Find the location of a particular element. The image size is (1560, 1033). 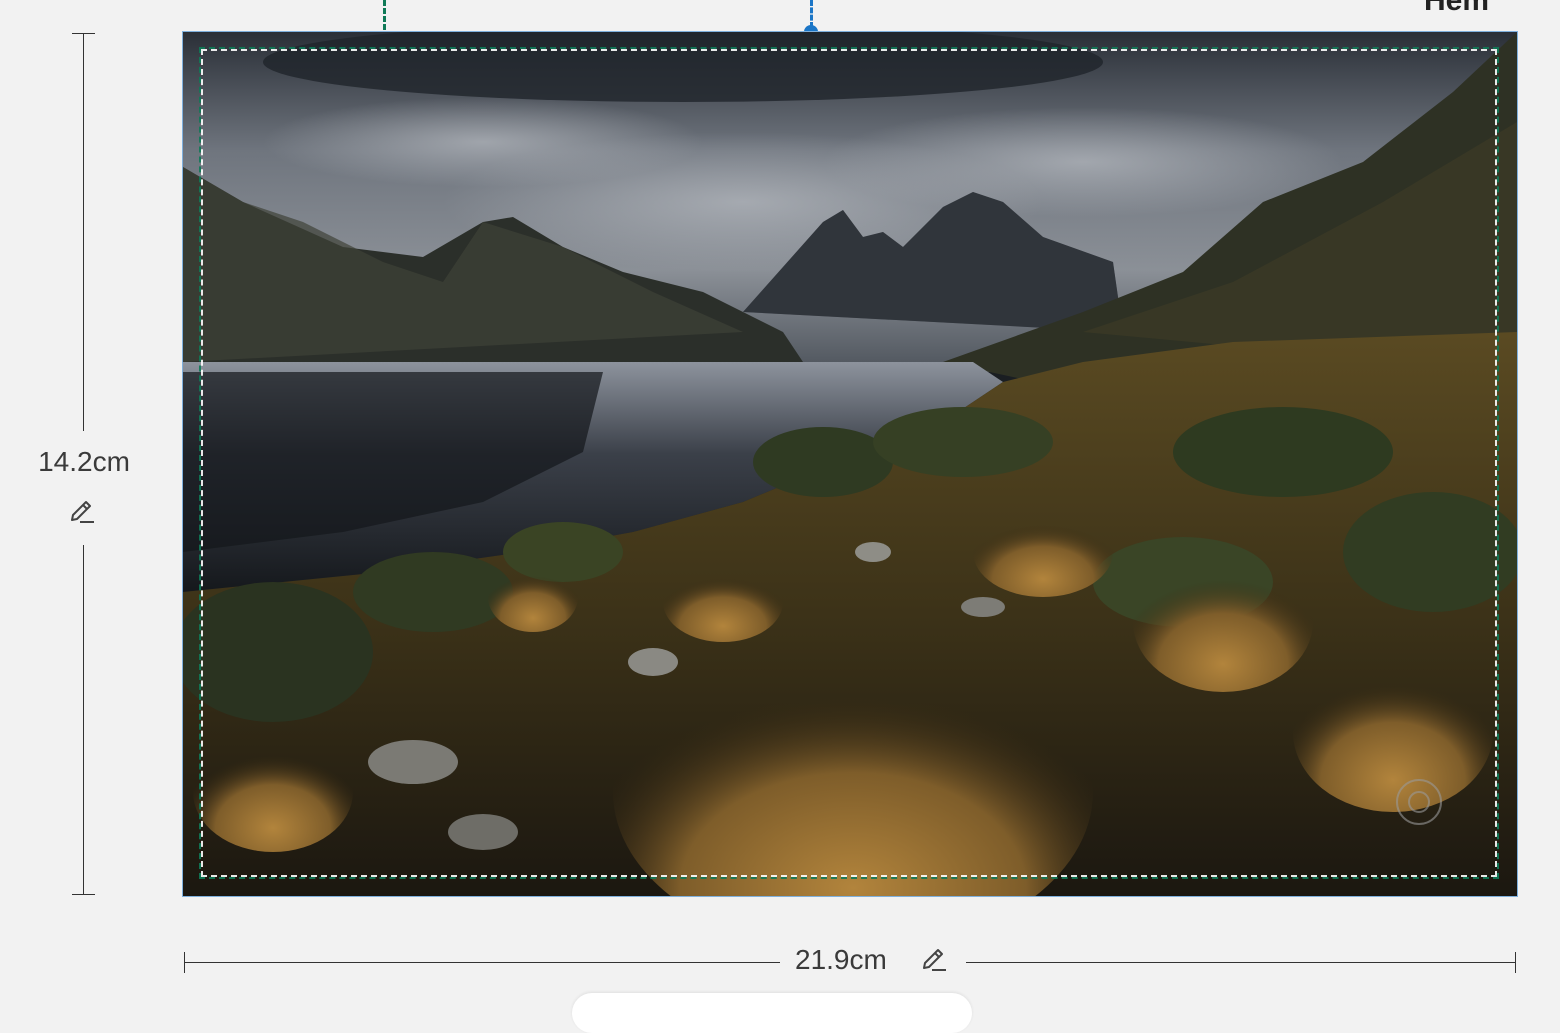

bottom-toolbar is located at coordinates (772, 1013).